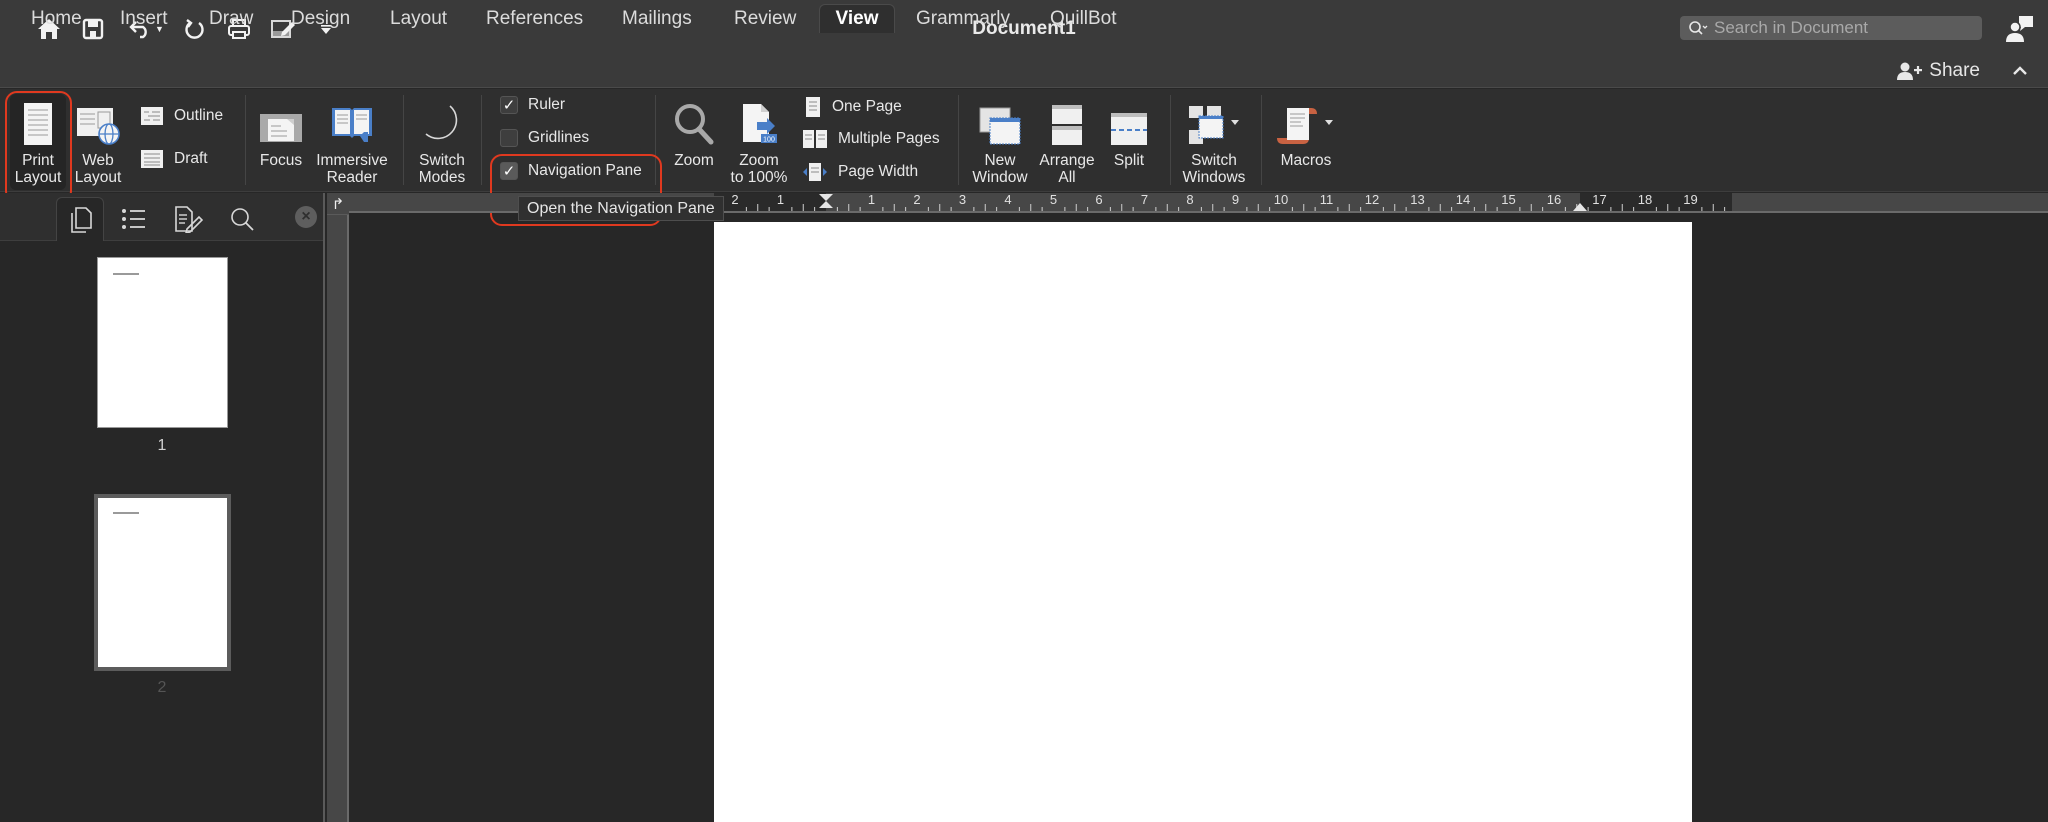 This screenshot has width=2048, height=822. What do you see at coordinates (242, 219) in the screenshot?
I see `tab-search` at bounding box center [242, 219].